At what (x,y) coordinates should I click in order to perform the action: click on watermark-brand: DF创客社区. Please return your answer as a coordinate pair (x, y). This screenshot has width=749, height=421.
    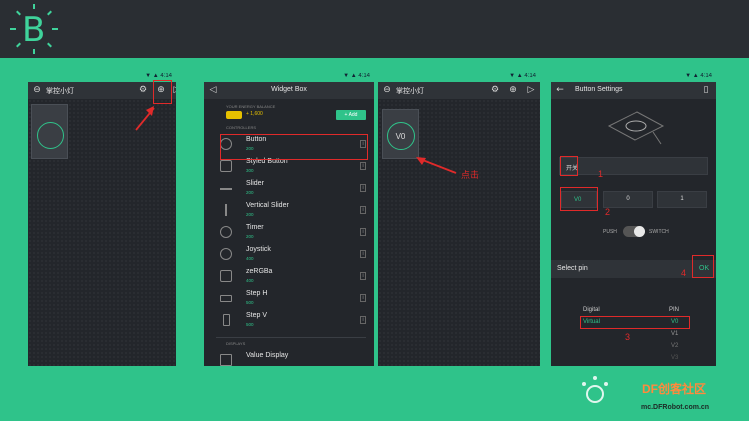
    Looking at the image, I should click on (674, 389).